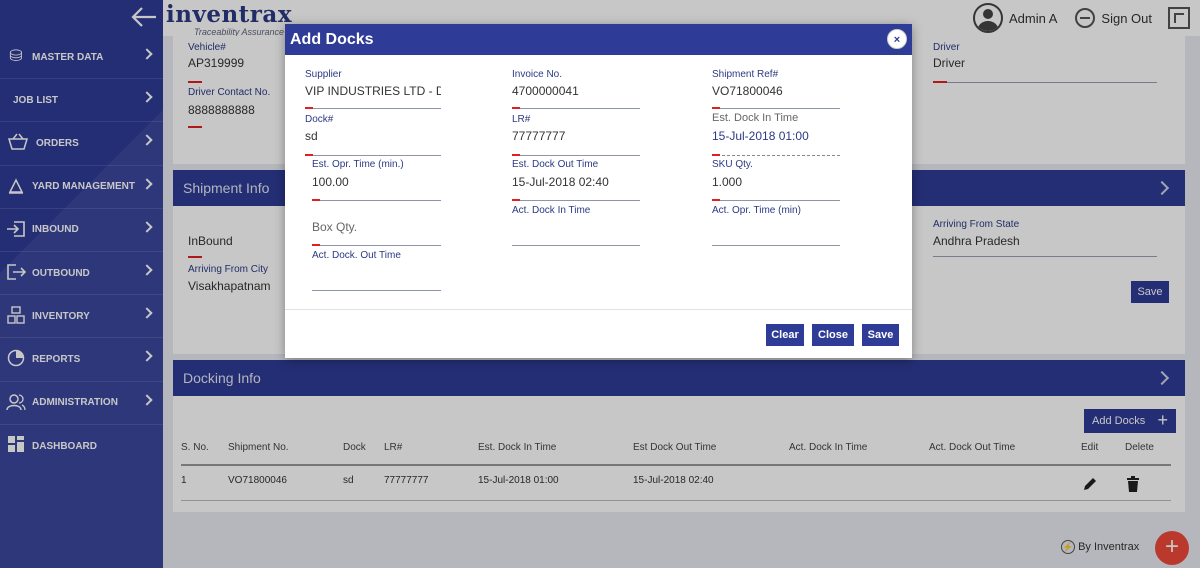 The width and height of the screenshot is (1200, 568). What do you see at coordinates (745, 74) in the screenshot?
I see `shipment-ref-label: Shipment Ref#` at bounding box center [745, 74].